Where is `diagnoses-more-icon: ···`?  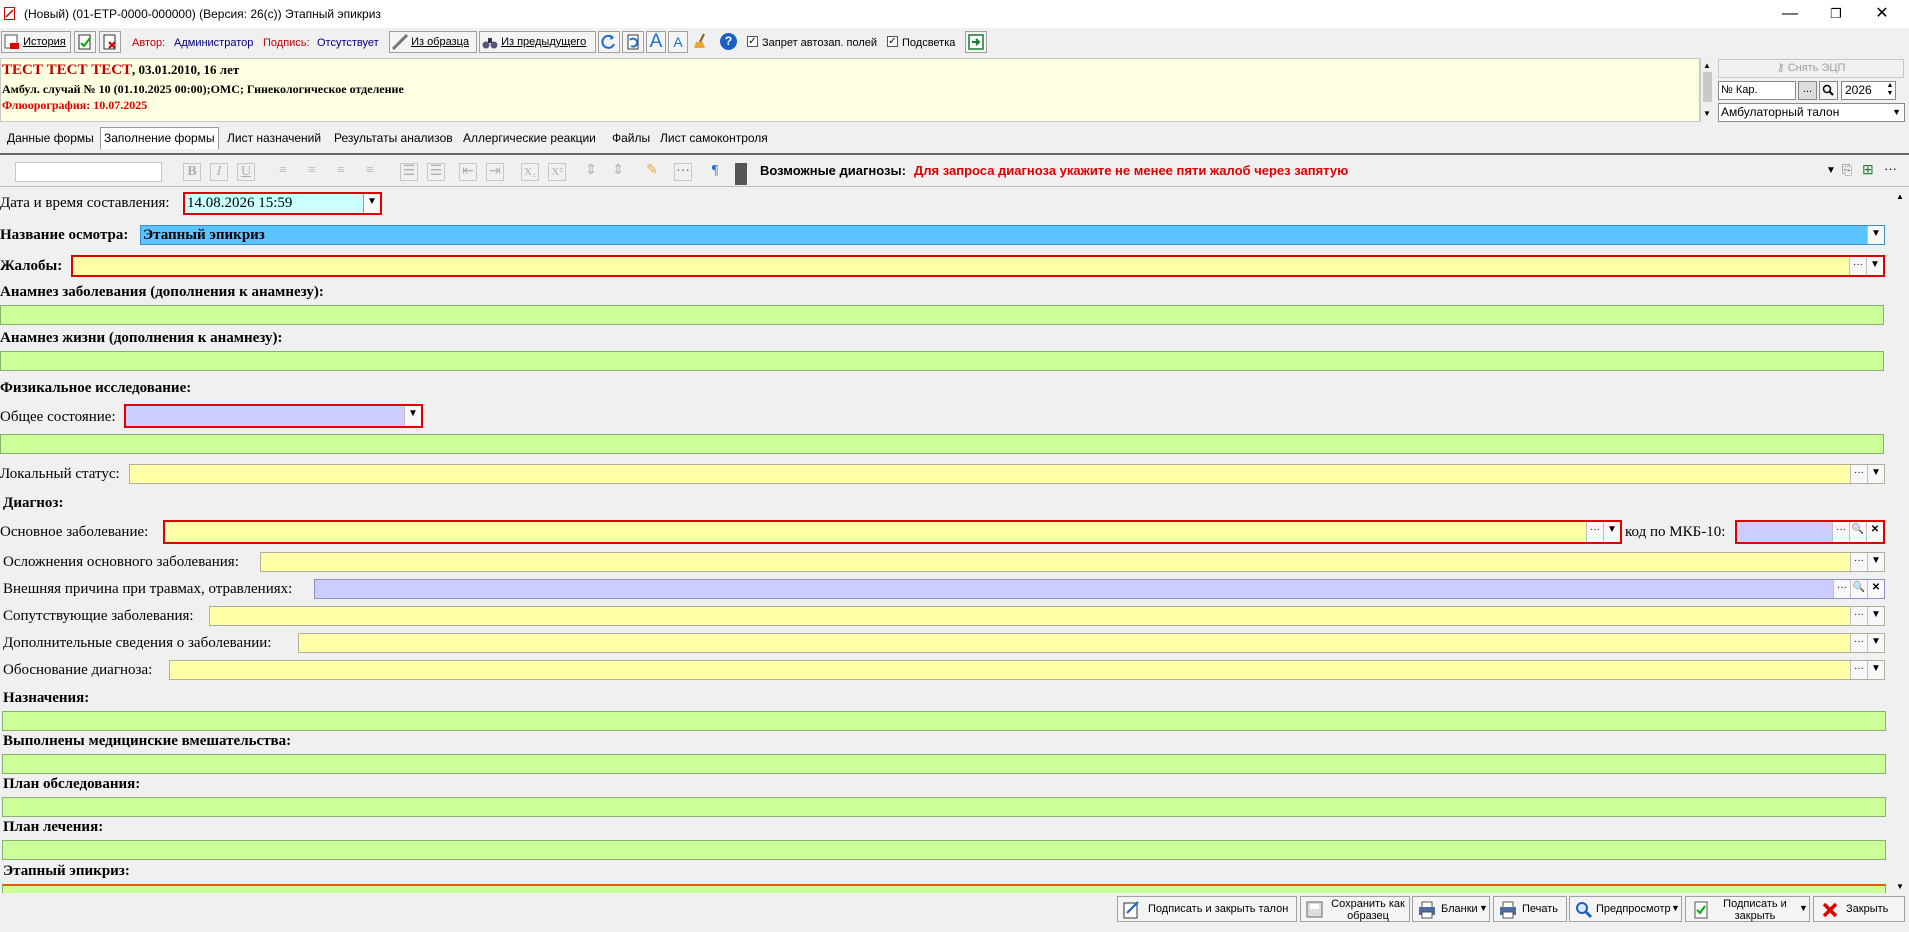 diagnoses-more-icon: ··· is located at coordinates (1890, 168).